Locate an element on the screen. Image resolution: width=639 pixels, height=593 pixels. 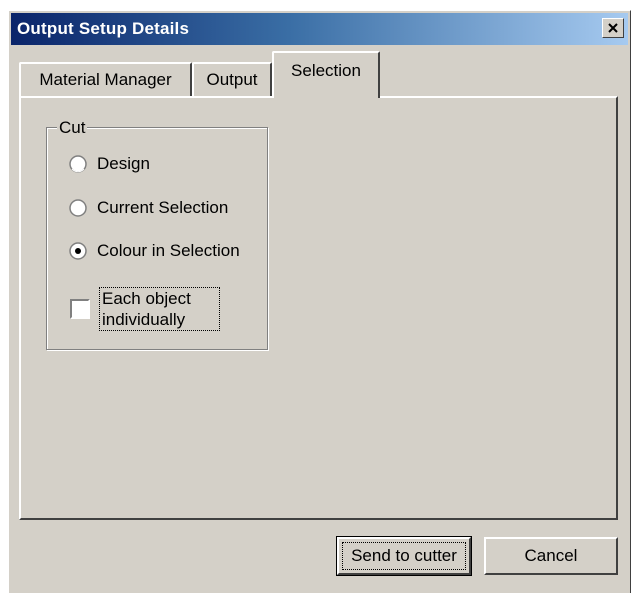
radio-checked-icon is located at coordinates (78, 251).